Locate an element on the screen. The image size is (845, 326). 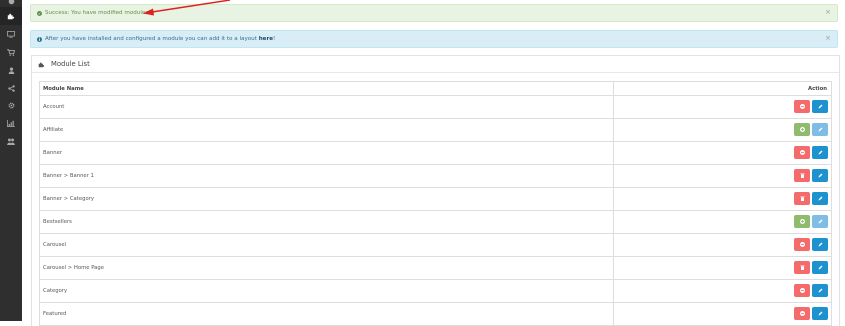
info-alert-suffix: ! is located at coordinates (274, 39).